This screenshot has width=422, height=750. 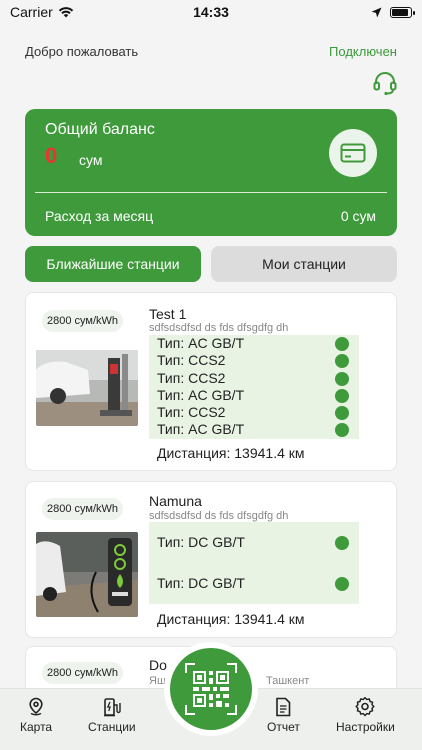 I want to click on balance-value: 0, so click(x=51, y=155).